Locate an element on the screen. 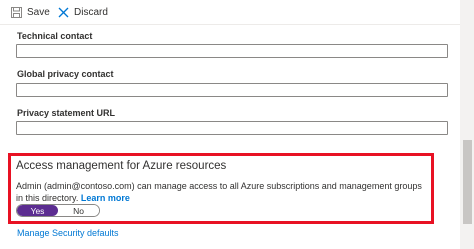  discard-label: Discard is located at coordinates (91, 12).